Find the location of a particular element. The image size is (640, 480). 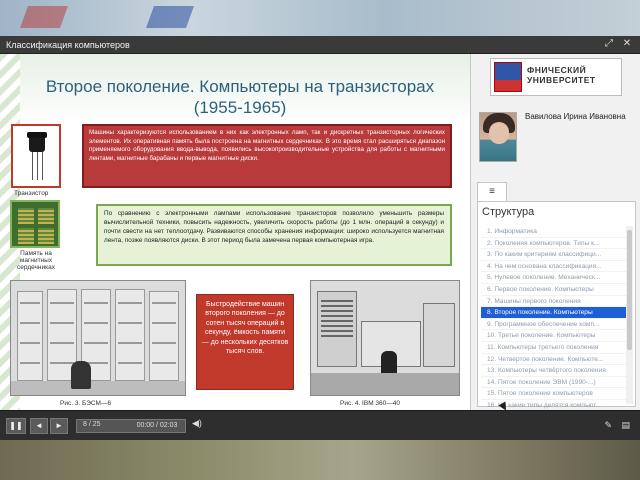

structure-title: Структура is located at coordinates (508, 212).